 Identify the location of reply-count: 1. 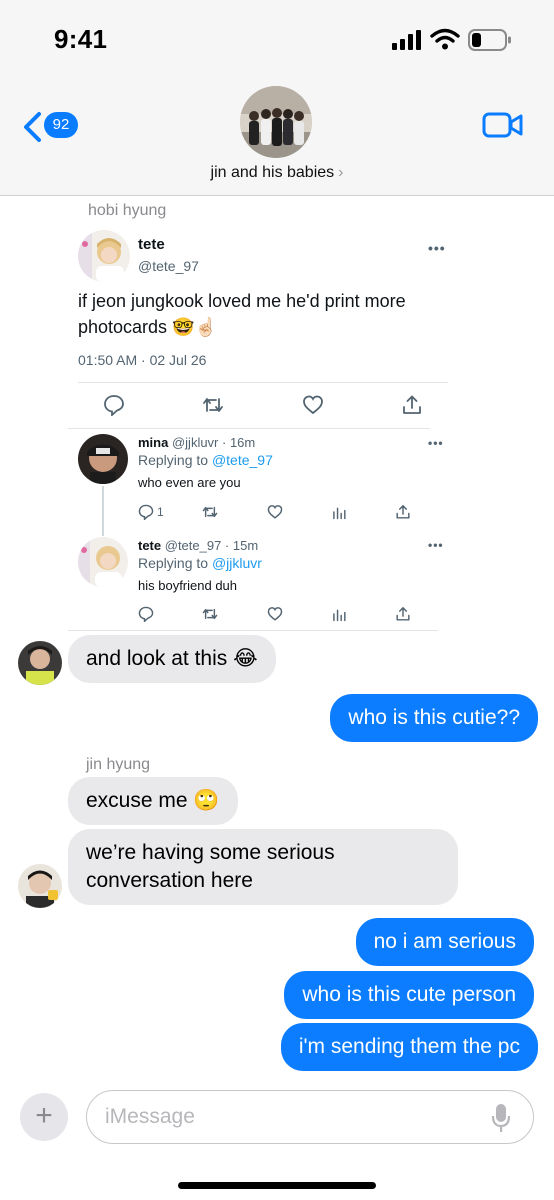
(160, 512).